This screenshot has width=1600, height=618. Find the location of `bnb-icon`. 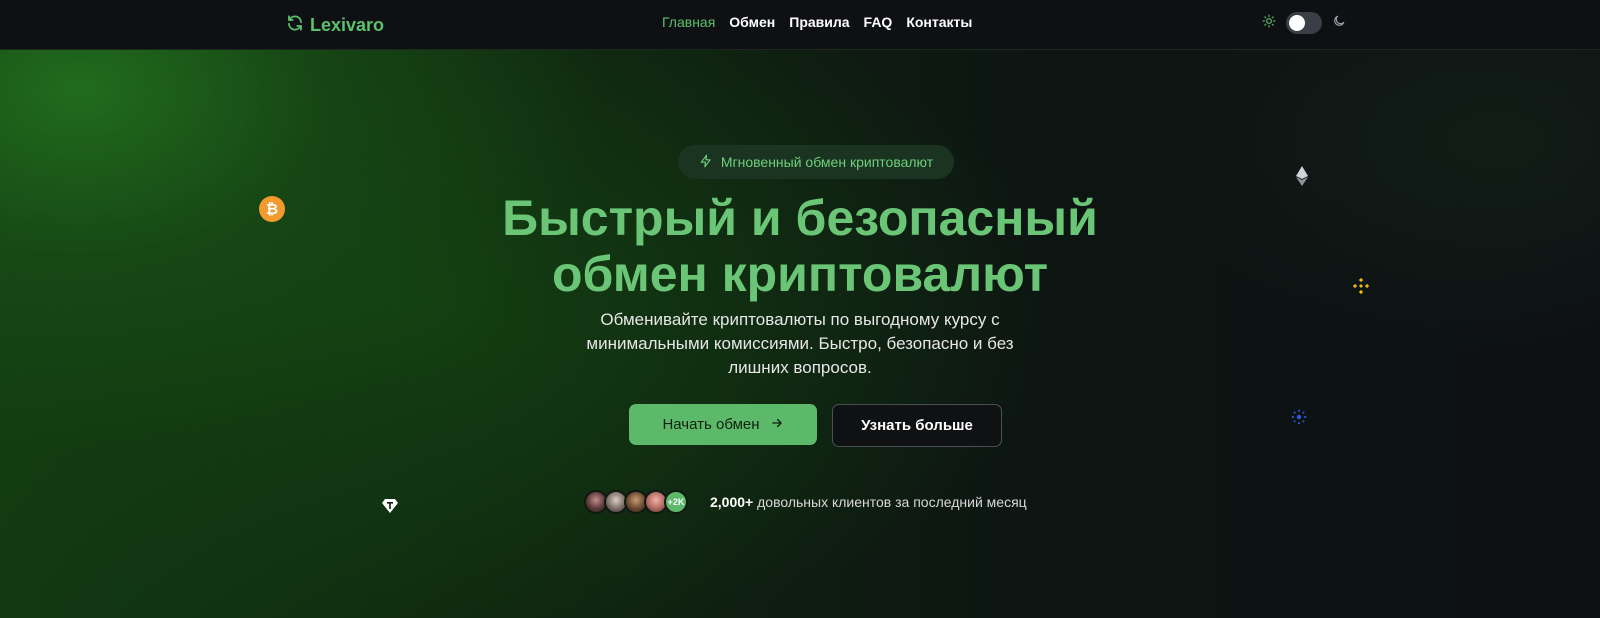

bnb-icon is located at coordinates (1361, 286).